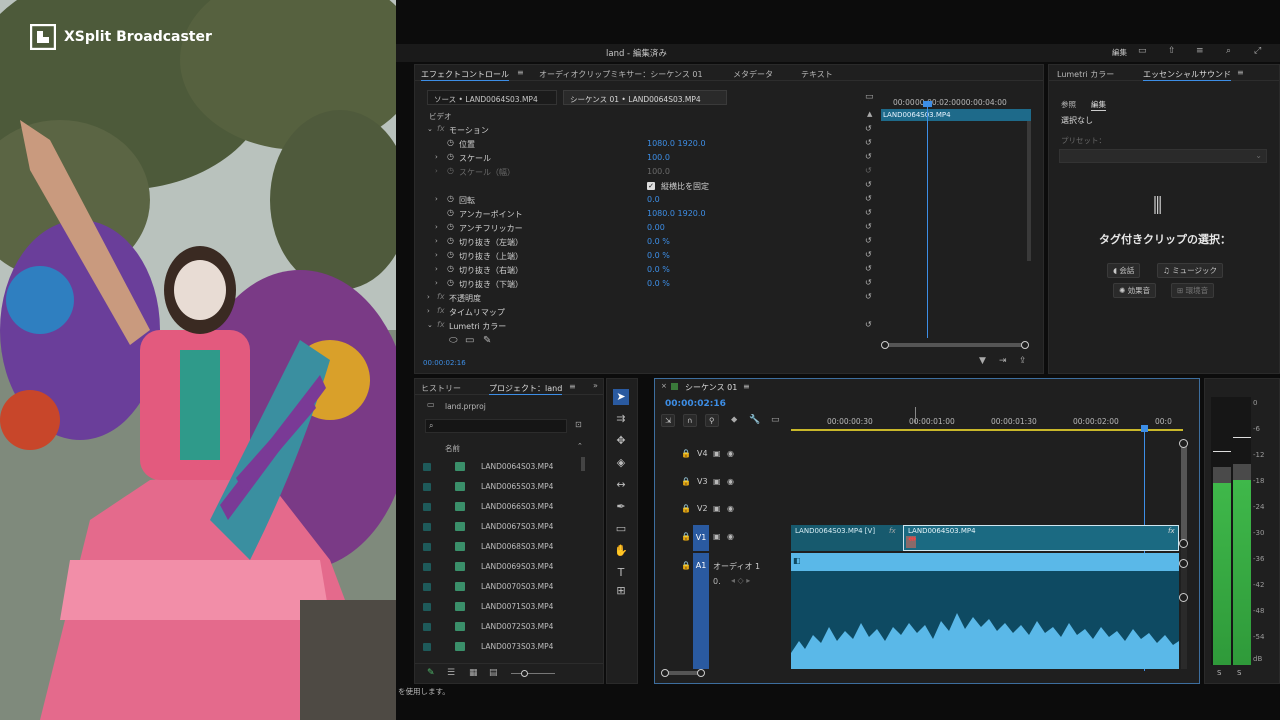  What do you see at coordinates (645, 214) in the screenshot?
I see `prop-row-anchor: ◷ アンカーポイント 1080.0 1920.0 ↺` at bounding box center [645, 214].